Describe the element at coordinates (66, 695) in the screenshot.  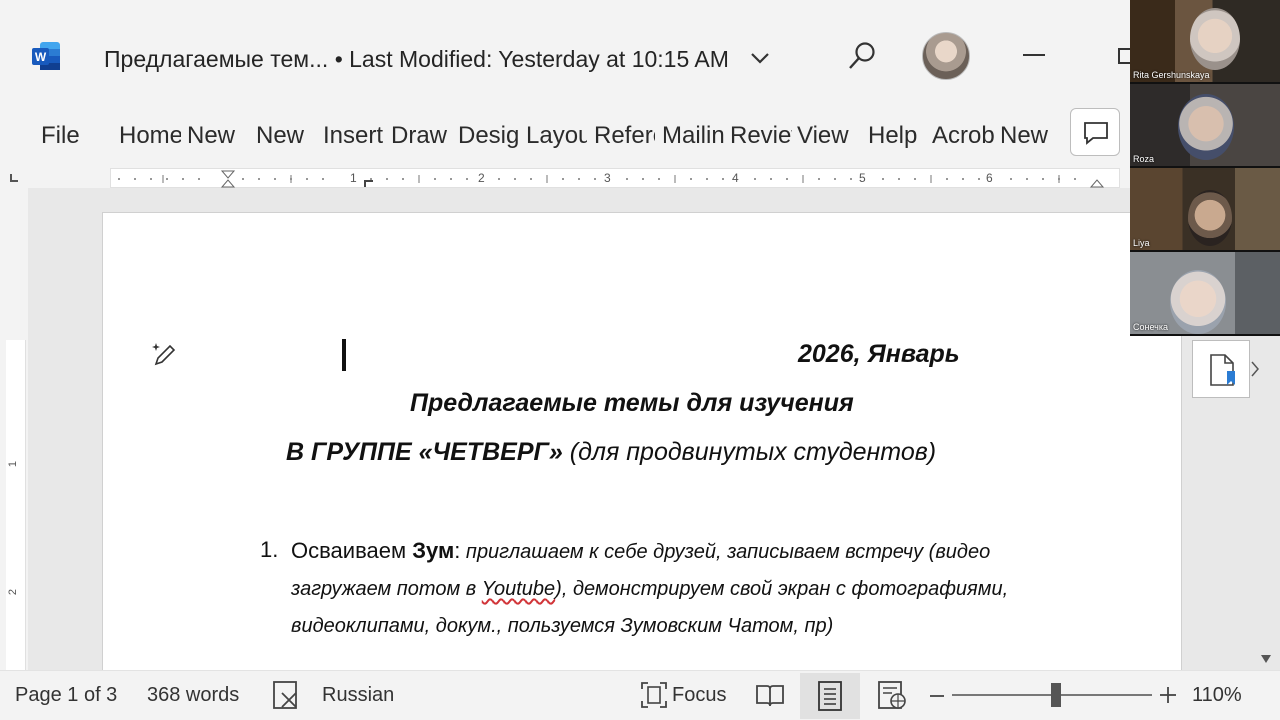
I see `page-count: Page 1 of 3` at that location.